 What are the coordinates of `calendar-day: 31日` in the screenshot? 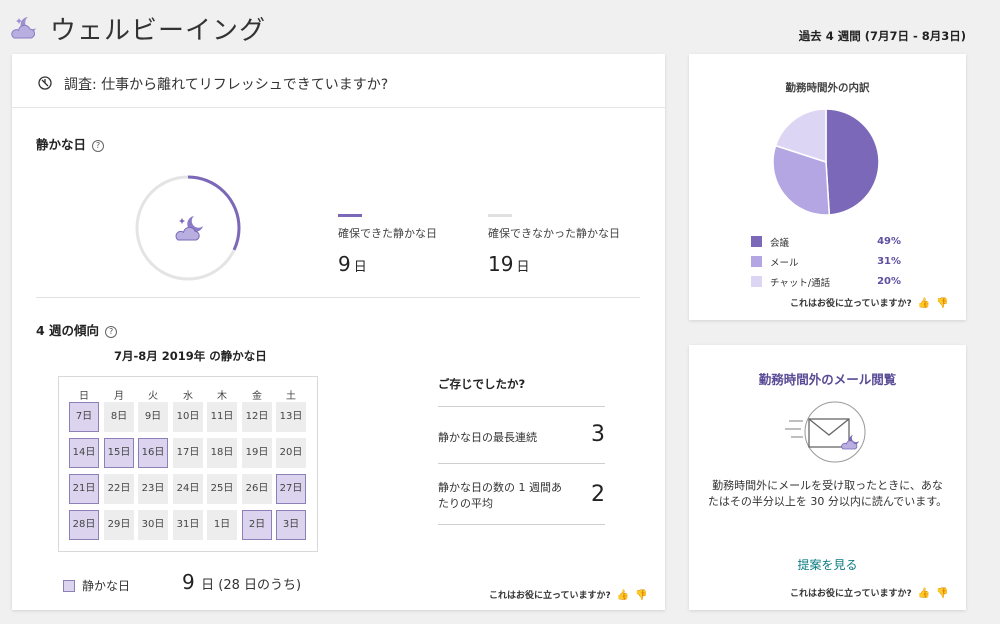 It's located at (188, 525).